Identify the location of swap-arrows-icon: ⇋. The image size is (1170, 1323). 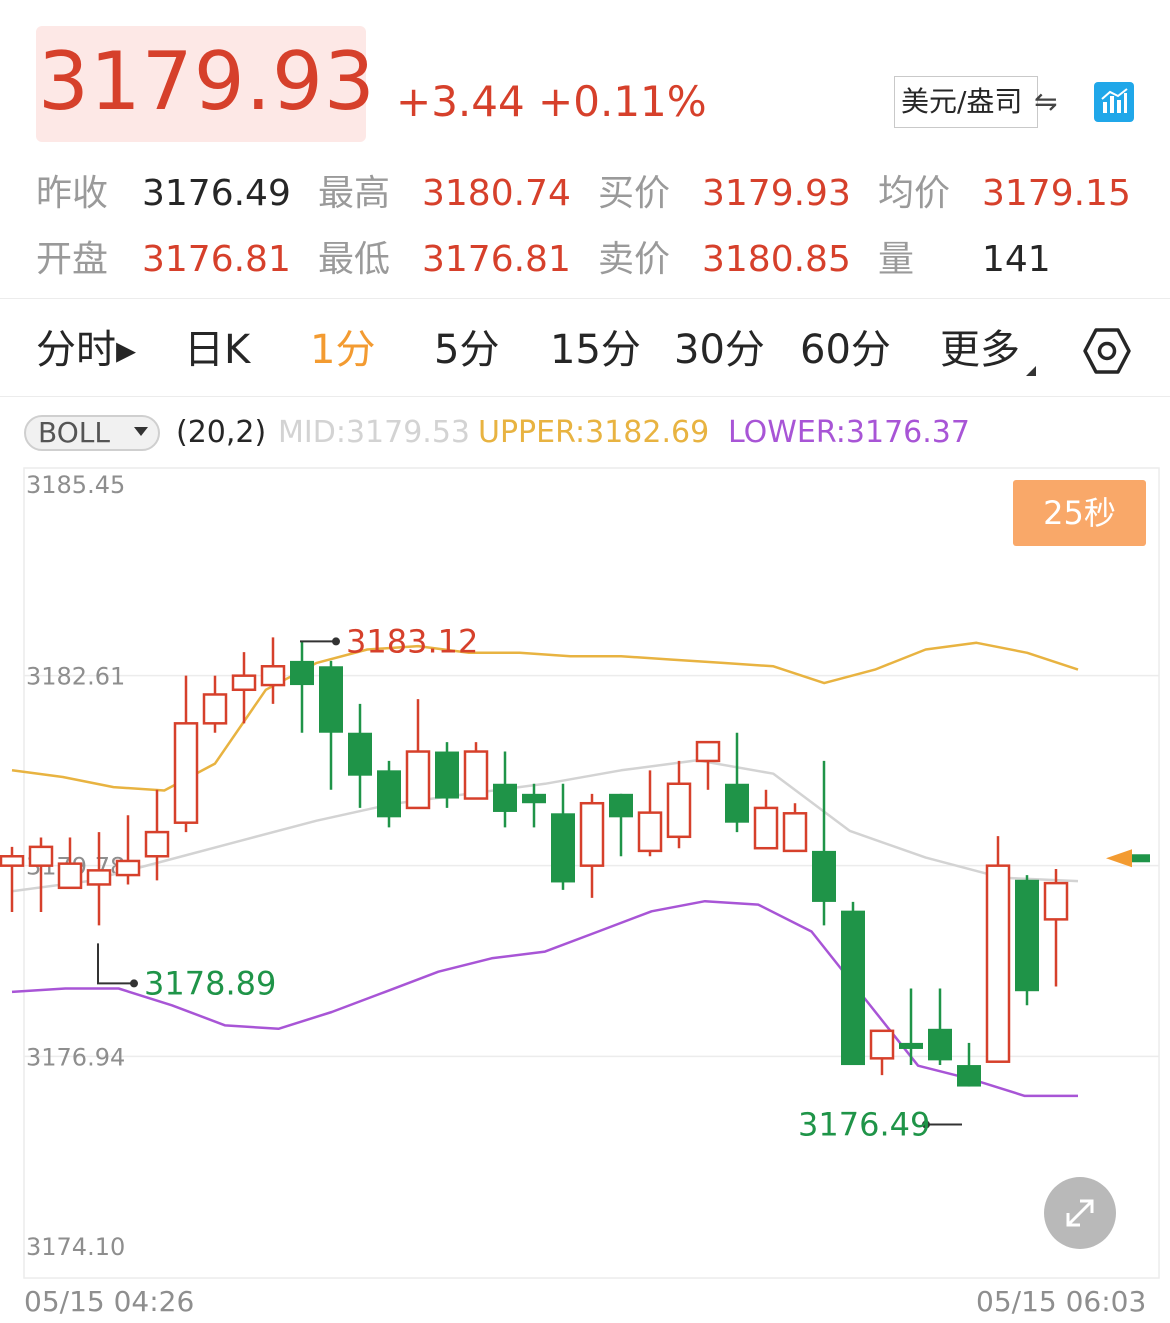
(1045, 102).